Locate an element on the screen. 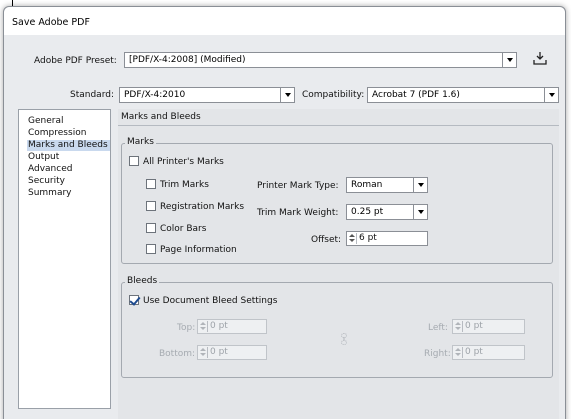 The image size is (571, 419). preset-label: Adobe PDF Preset: is located at coordinates (75, 61).